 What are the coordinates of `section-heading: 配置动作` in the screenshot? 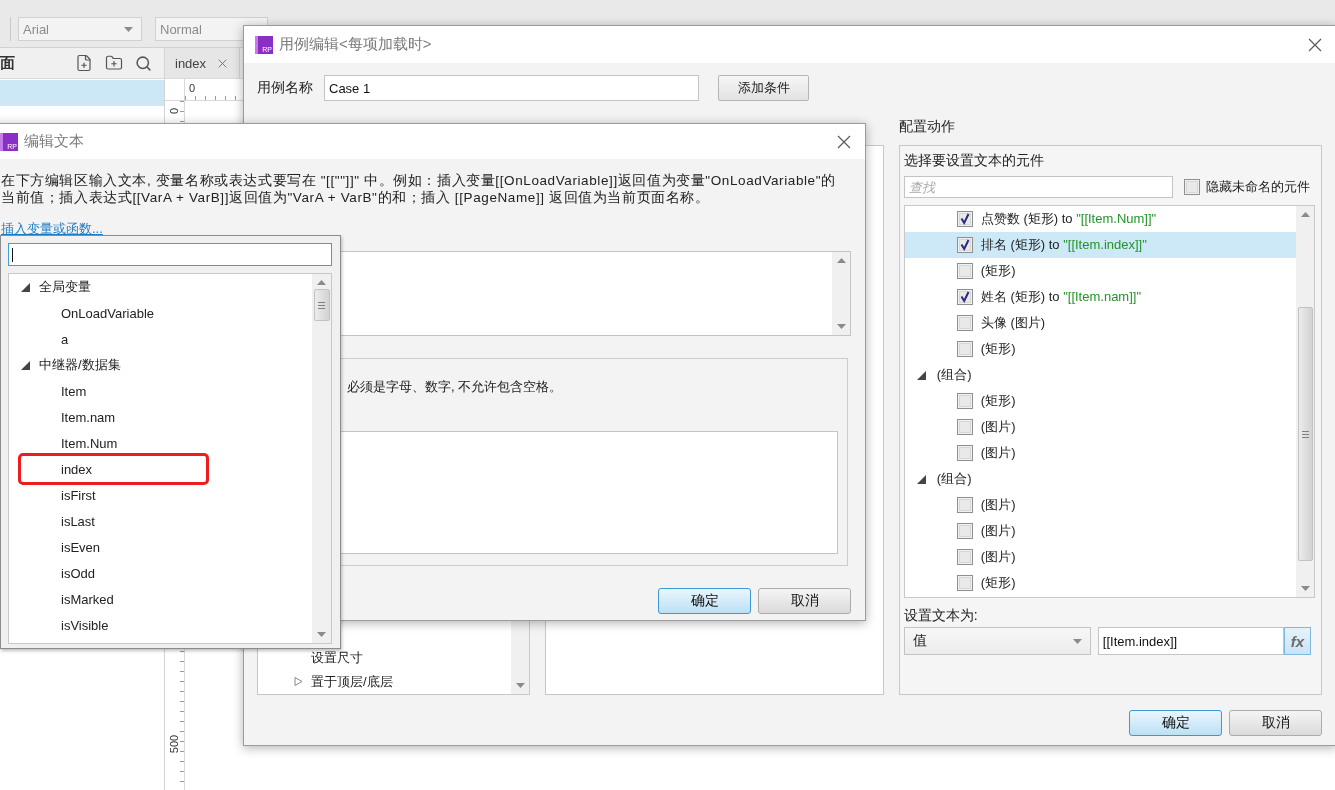 It's located at (926, 126).